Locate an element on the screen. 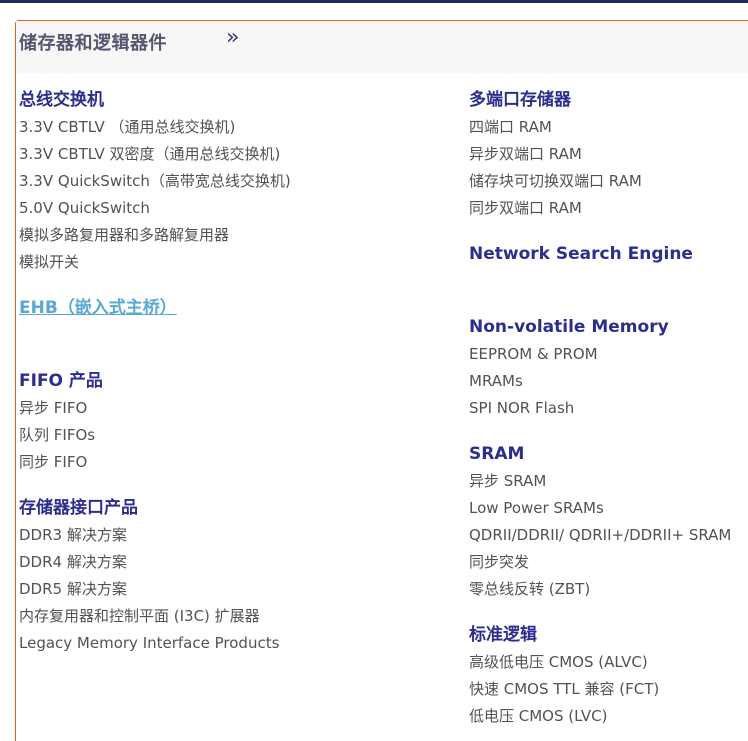  menu-item: 3.3V CBTLV （通用总线交换机) is located at coordinates (234, 127).